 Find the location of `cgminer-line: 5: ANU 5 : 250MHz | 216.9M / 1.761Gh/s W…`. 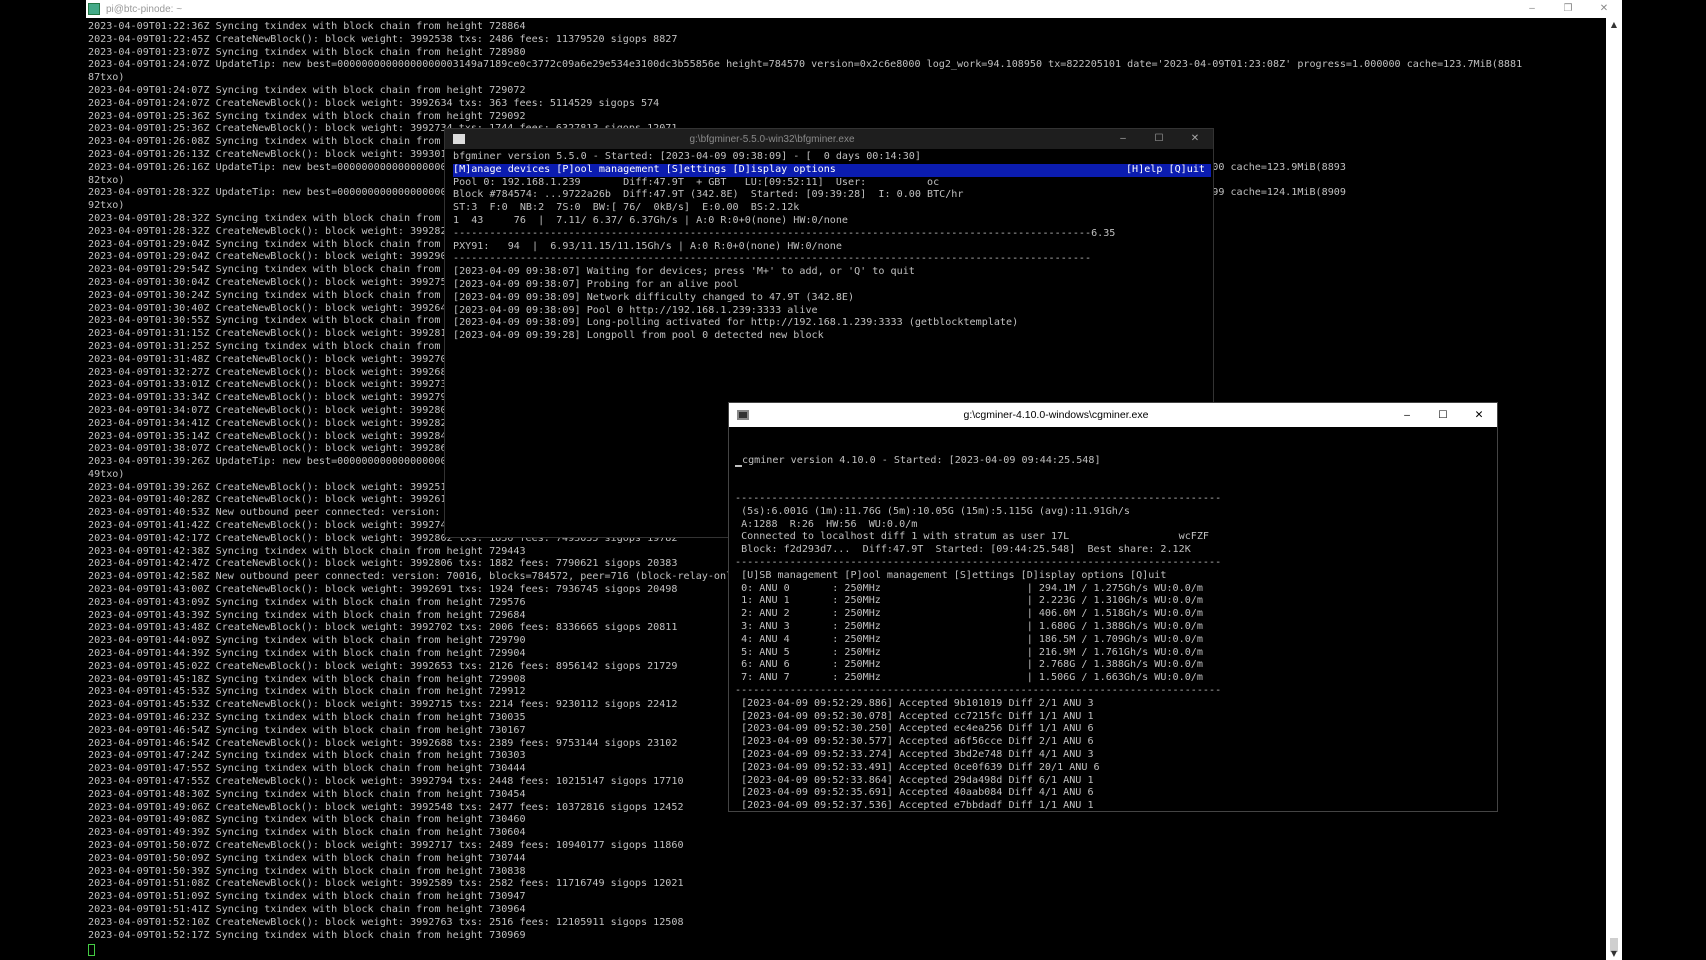

cgminer-line: 5: ANU 5 : 250MHz | 216.9M / 1.761Gh/s W… is located at coordinates (969, 652).